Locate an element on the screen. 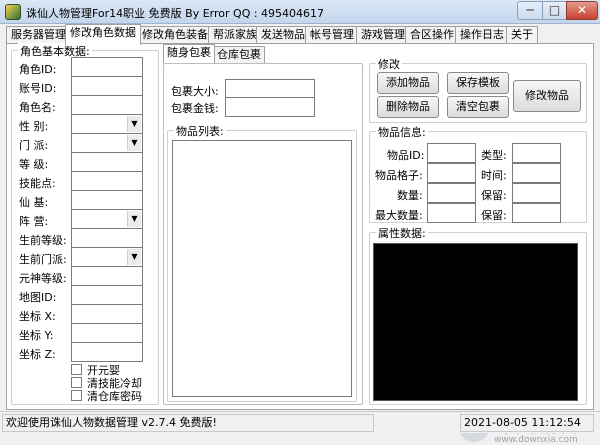 This screenshot has height=445, width=600. field-label: 角色ID: is located at coordinates (38, 69).